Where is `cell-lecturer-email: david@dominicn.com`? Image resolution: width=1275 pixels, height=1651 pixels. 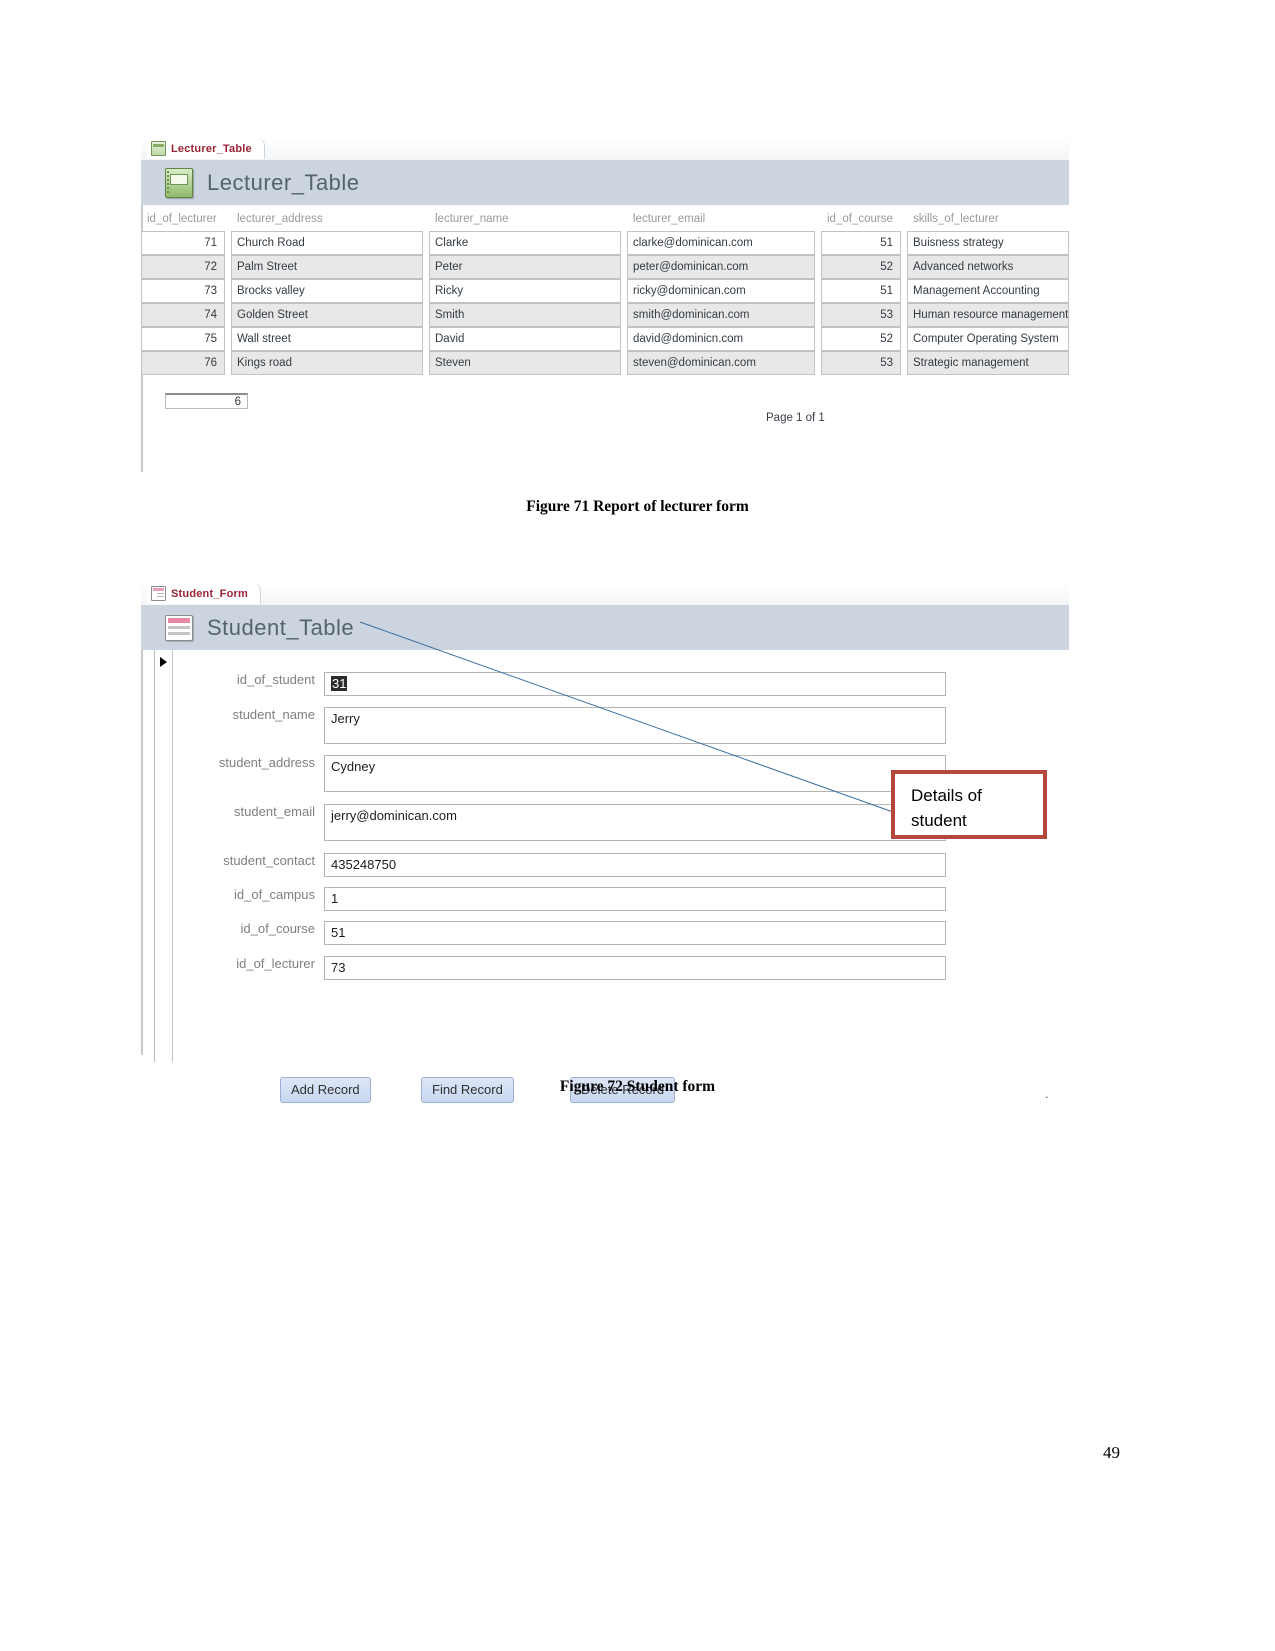 cell-lecturer-email: david@dominicn.com is located at coordinates (721, 339).